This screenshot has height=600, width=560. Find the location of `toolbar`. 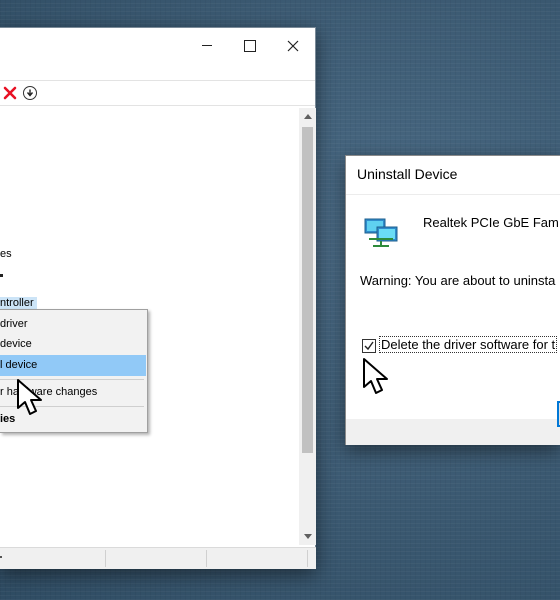

toolbar is located at coordinates (157, 93).